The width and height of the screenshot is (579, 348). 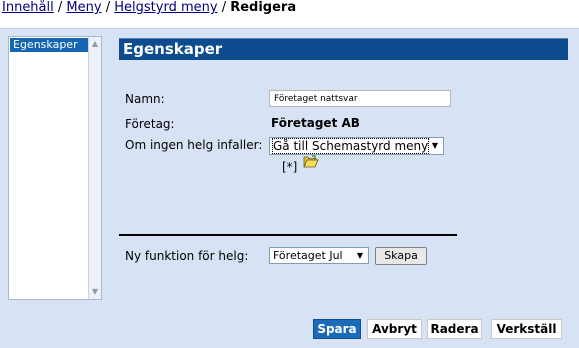 I want to click on cancel-button: Avbryt, so click(x=394, y=329).